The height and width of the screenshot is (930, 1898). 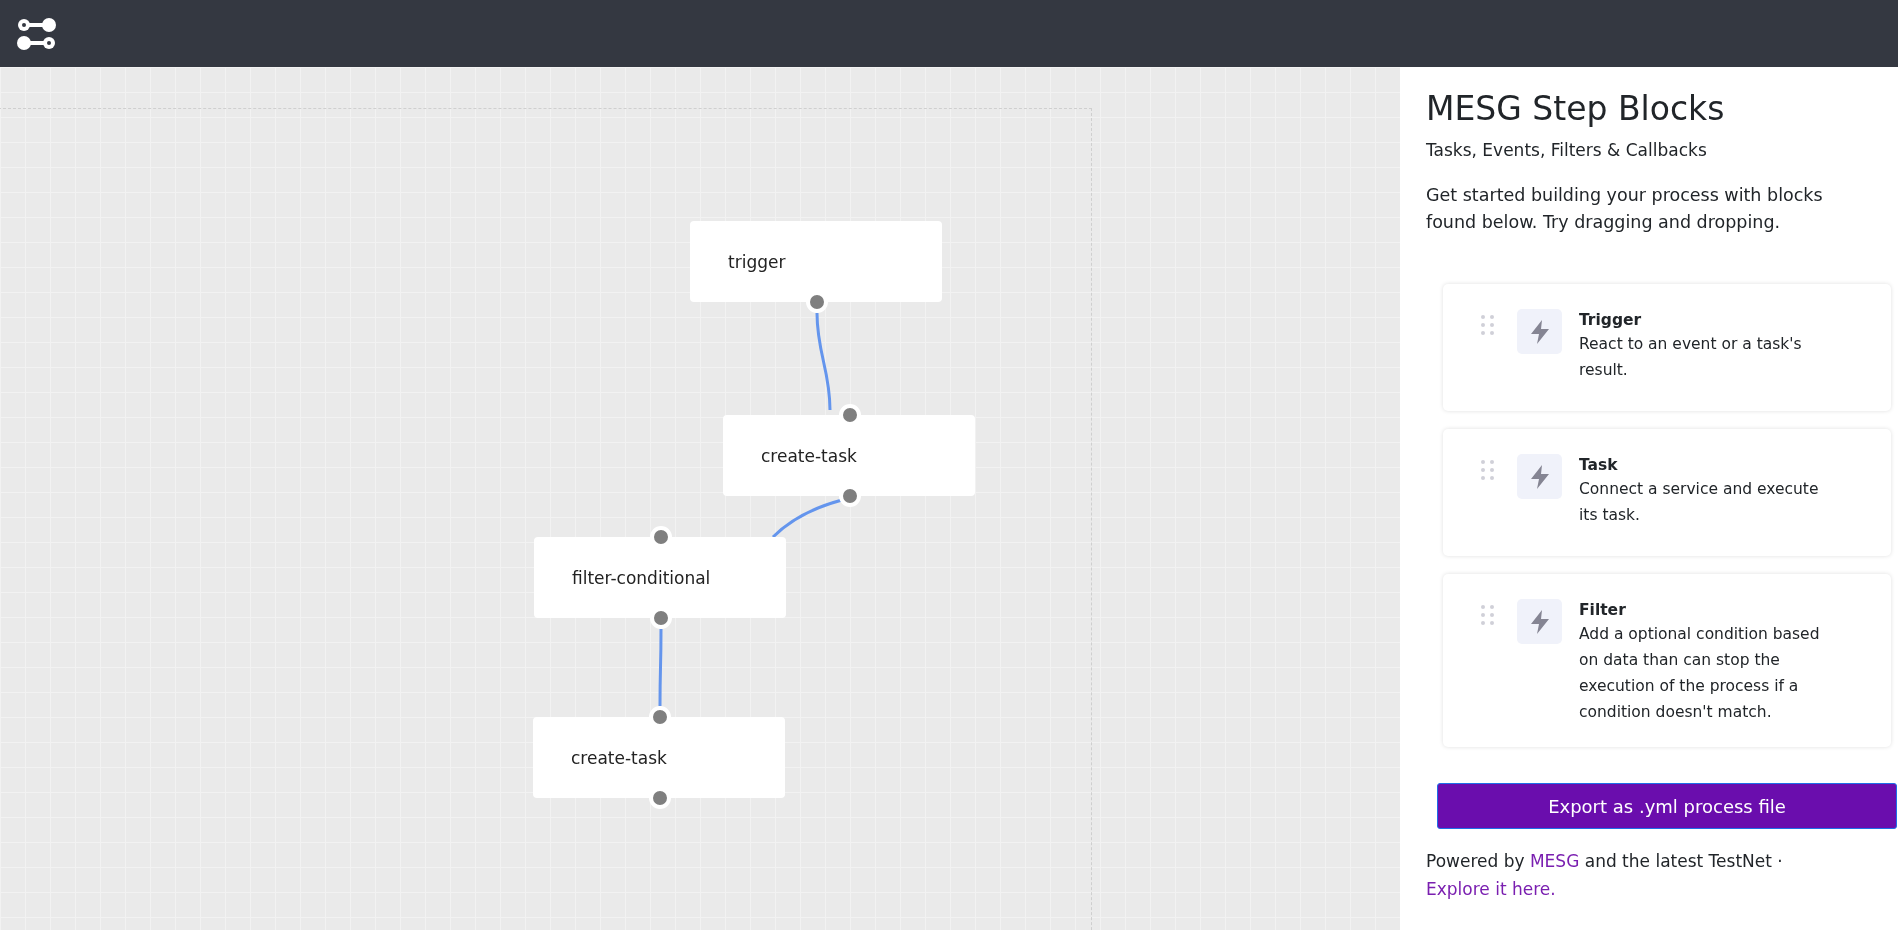 What do you see at coordinates (757, 261) in the screenshot?
I see `node-label: trigger` at bounding box center [757, 261].